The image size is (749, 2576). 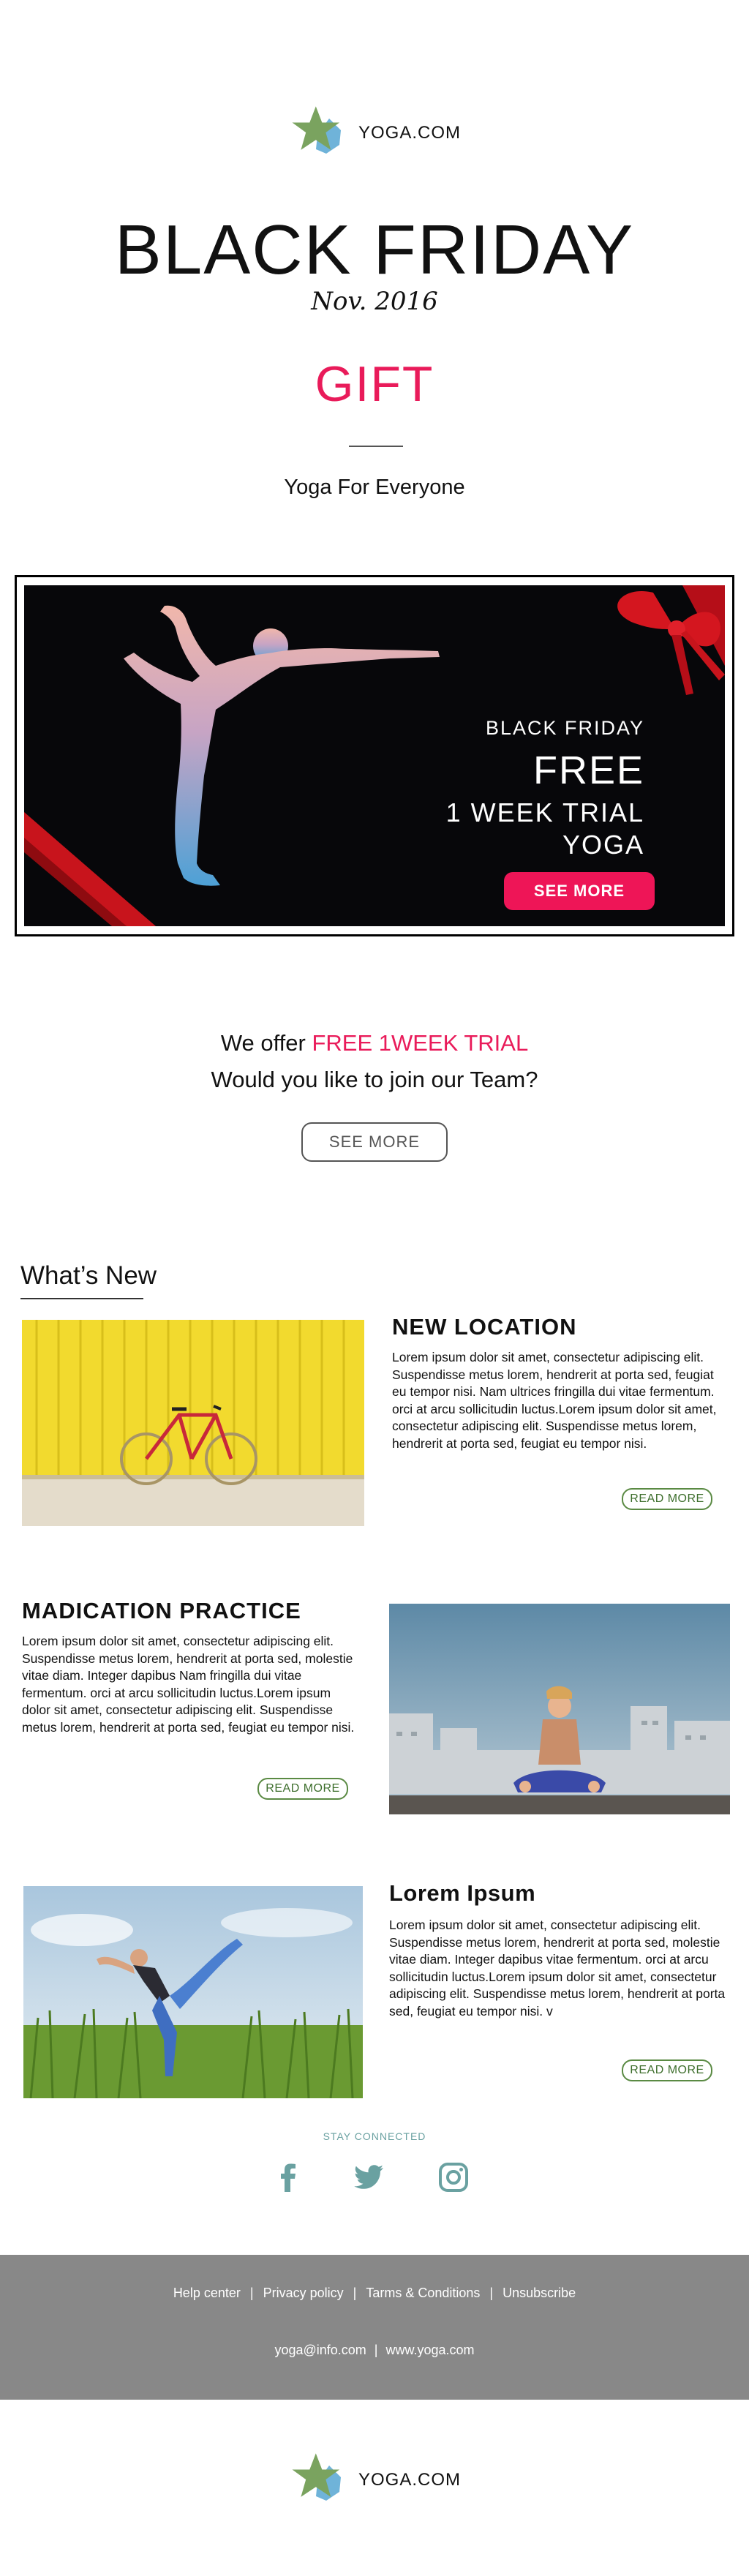 I want to click on footer-link-privacy: Privacy policy, so click(x=303, y=2293).